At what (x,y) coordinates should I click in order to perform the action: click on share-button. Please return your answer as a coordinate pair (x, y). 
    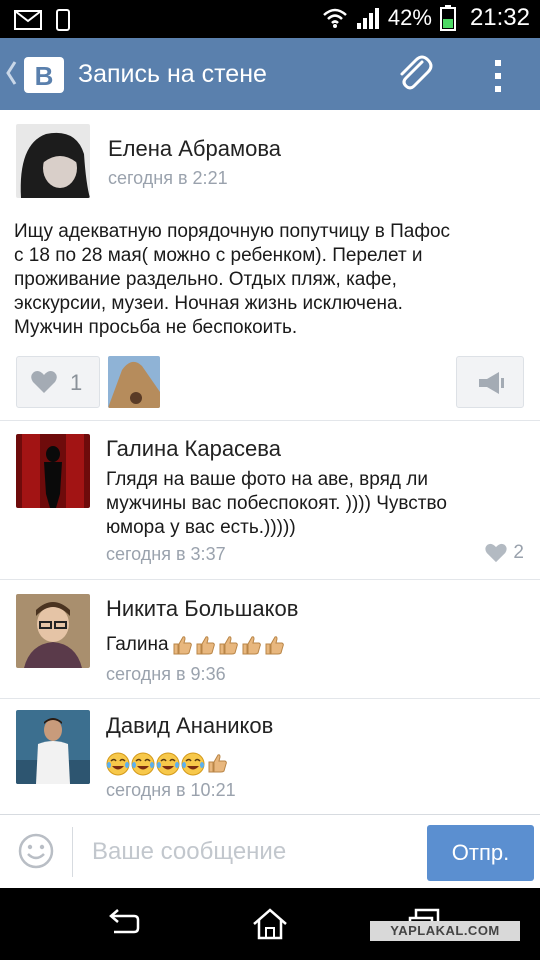
    Looking at the image, I should click on (490, 382).